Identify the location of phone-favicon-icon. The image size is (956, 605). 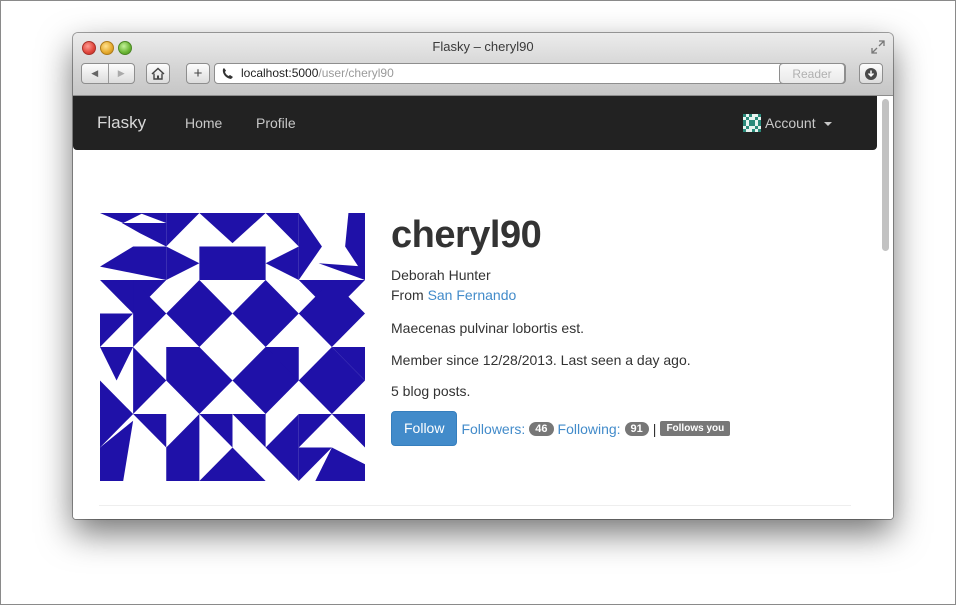
(227, 73).